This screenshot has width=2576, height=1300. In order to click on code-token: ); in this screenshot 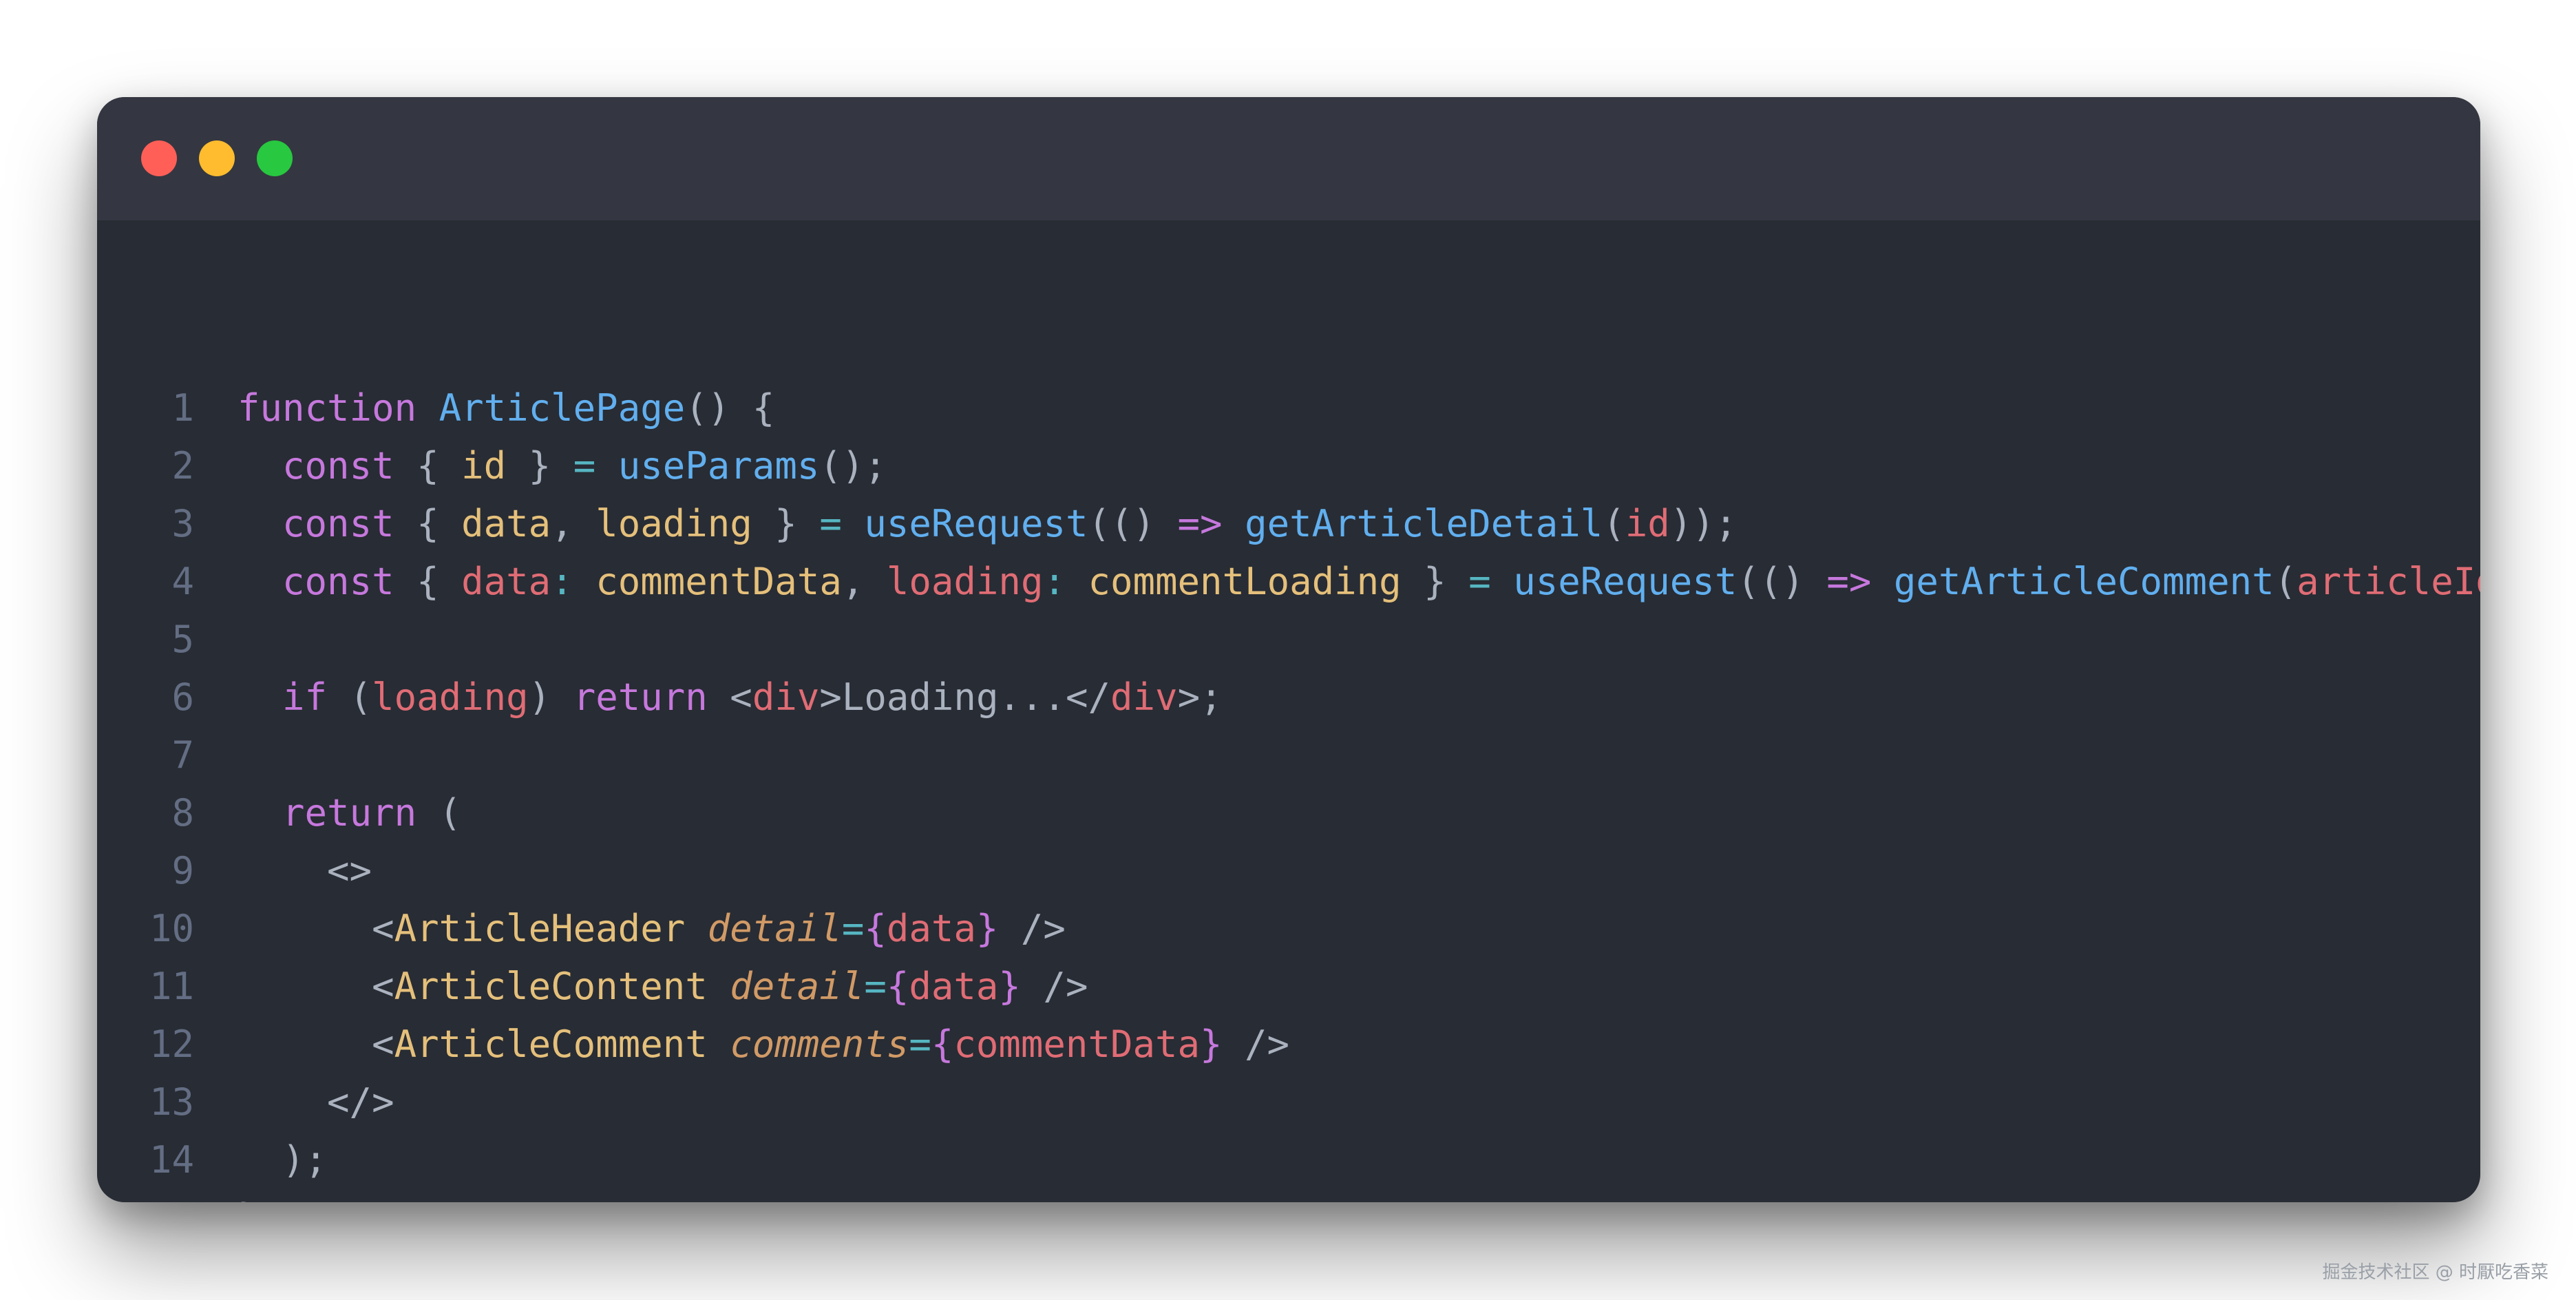, I will do `click(283, 1160)`.